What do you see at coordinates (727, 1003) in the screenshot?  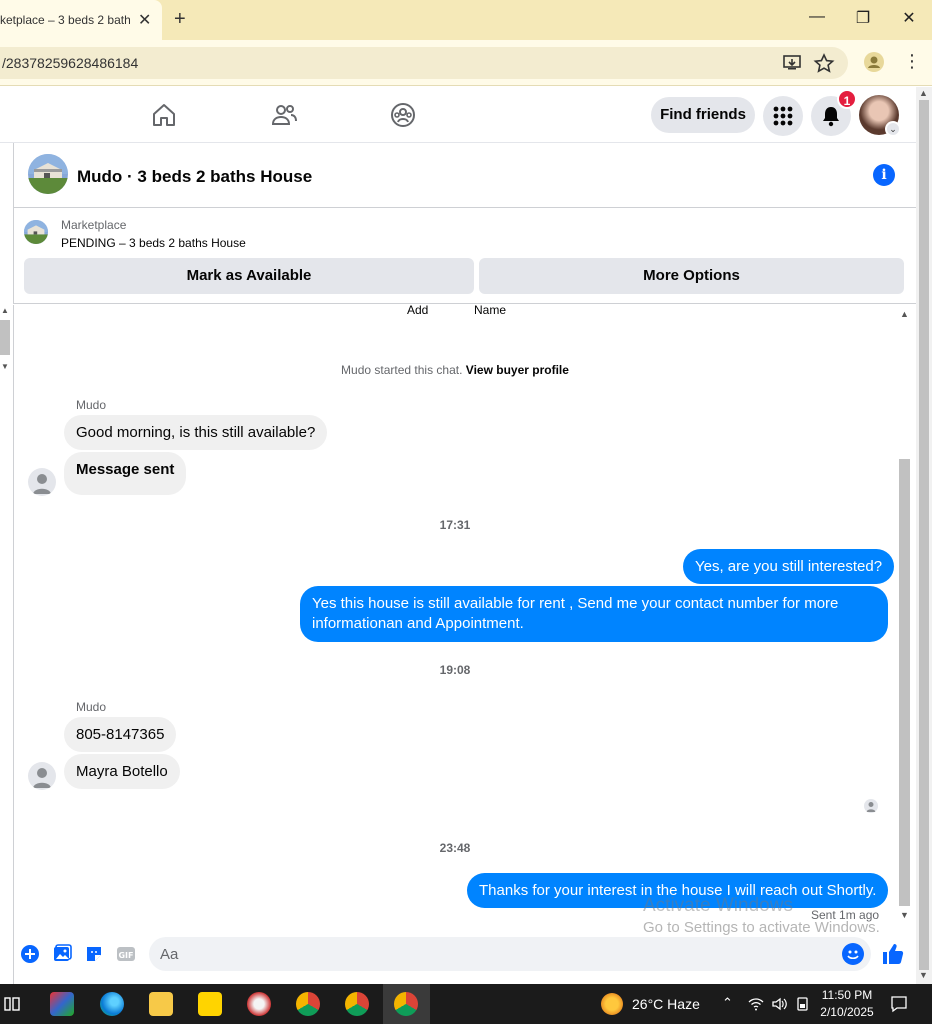 I see `chevron-up-icon: ⌃` at bounding box center [727, 1003].